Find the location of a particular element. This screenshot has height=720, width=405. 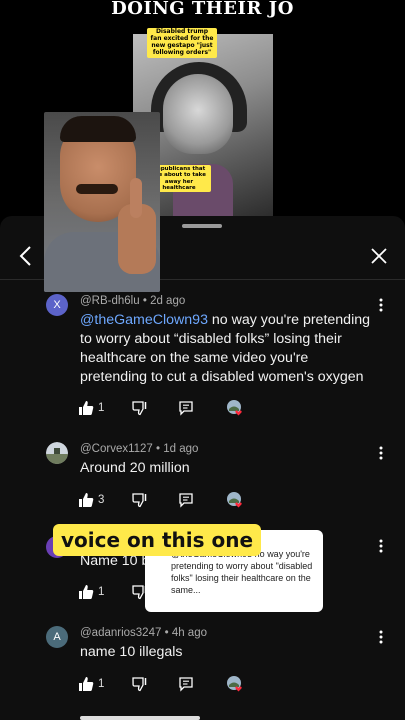

comment-actions: 3 is located at coordinates (178, 500).